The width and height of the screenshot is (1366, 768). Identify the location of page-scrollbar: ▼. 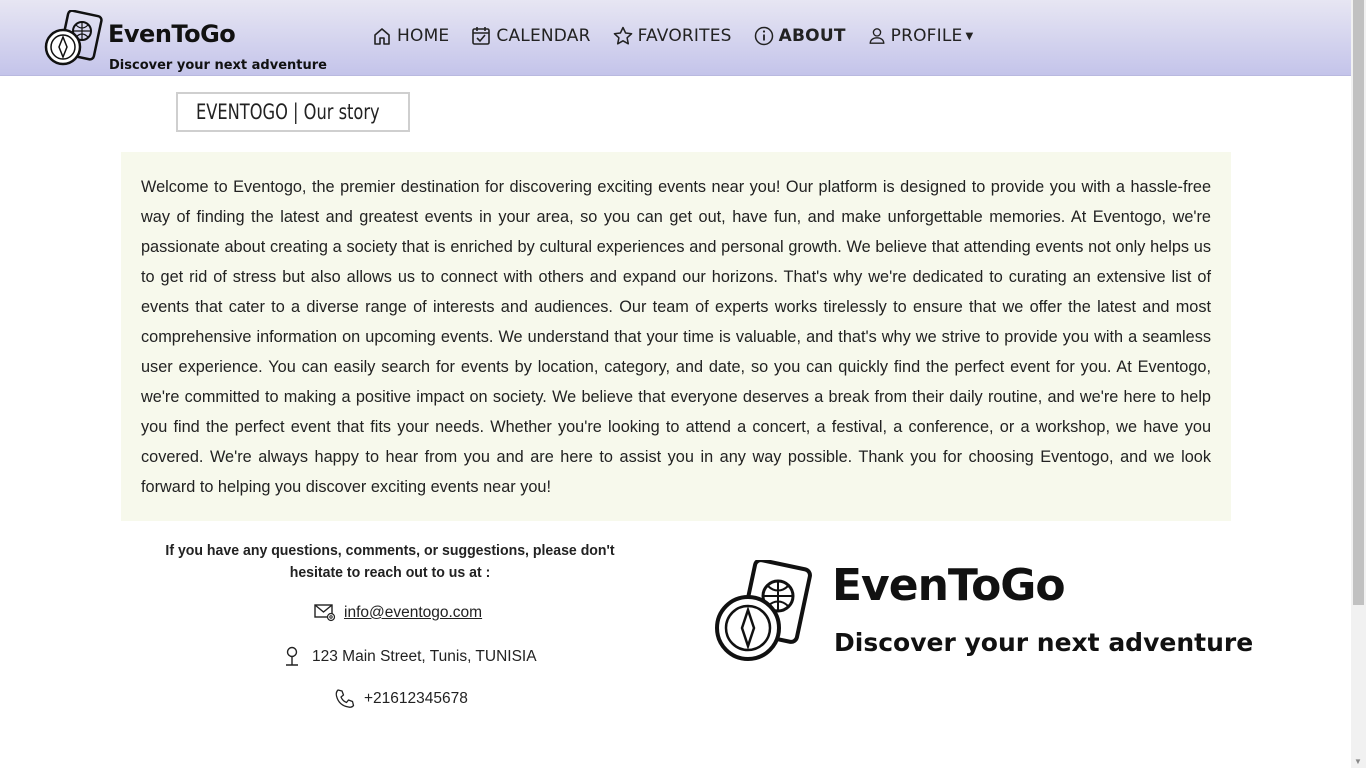
(1358, 384).